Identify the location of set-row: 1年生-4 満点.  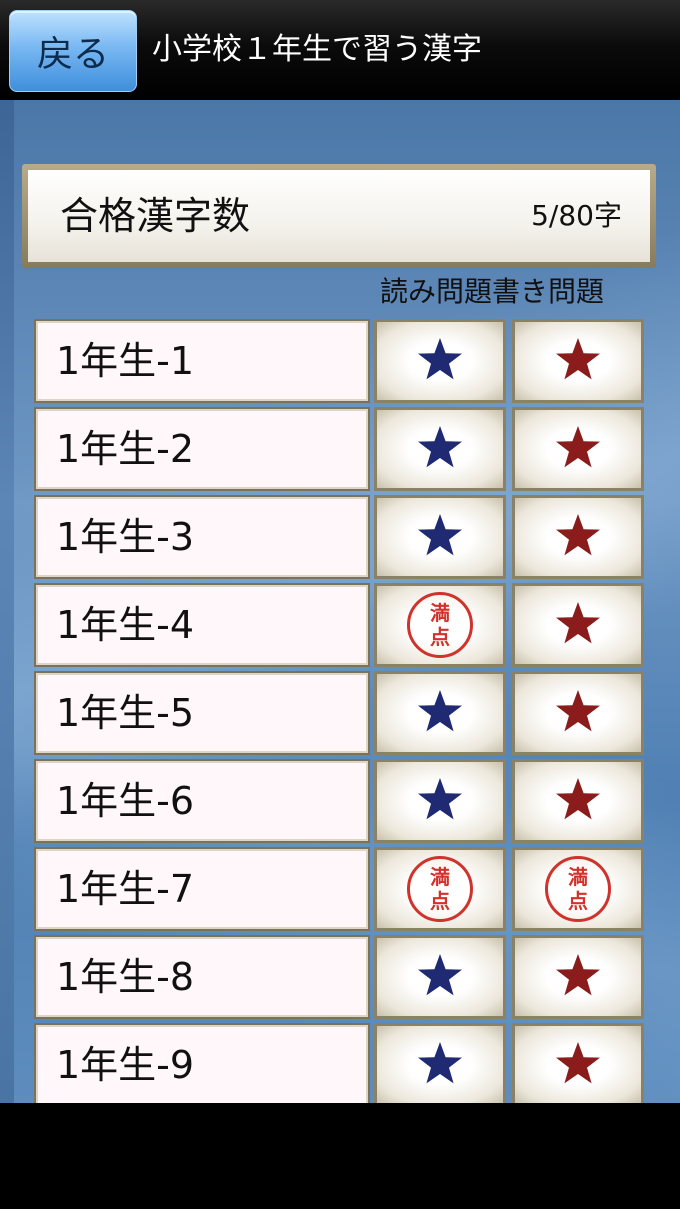
(341, 627).